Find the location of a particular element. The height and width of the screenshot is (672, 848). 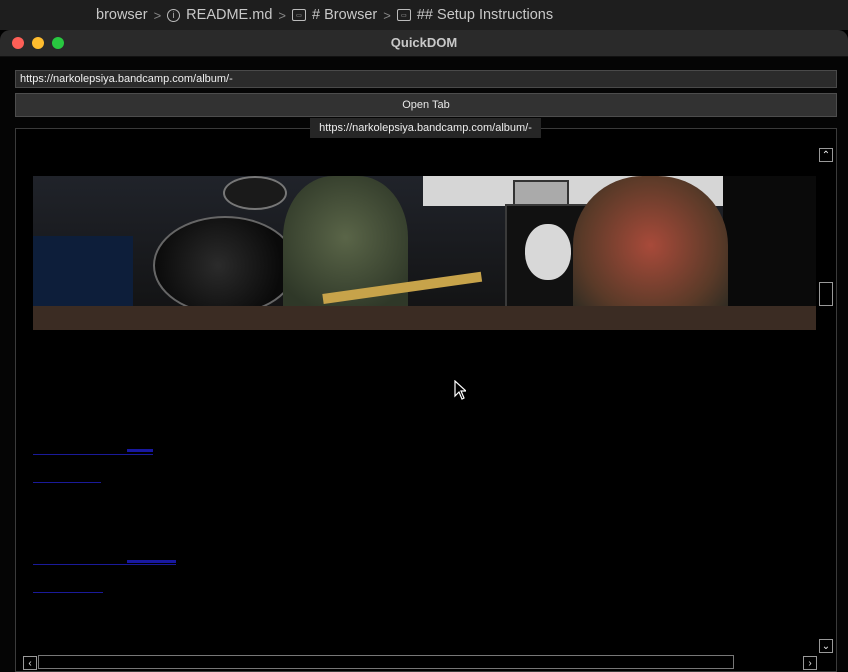

vertical-scroll-thumb is located at coordinates (826, 294).